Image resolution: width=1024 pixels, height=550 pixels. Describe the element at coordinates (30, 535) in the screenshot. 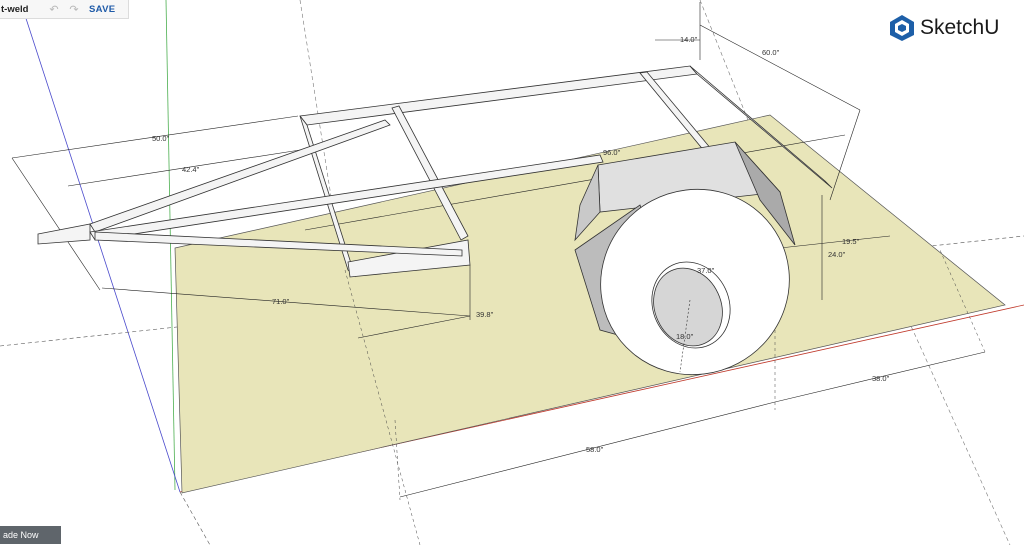

I see `trade-now-button: ade Now` at that location.